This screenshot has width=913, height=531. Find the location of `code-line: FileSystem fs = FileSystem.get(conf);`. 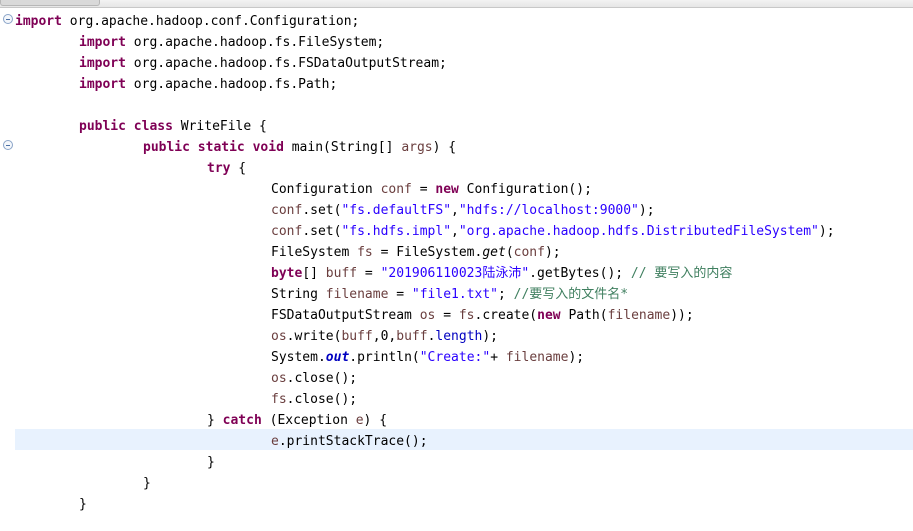

code-line: FileSystem fs = FileSystem.get(conf); is located at coordinates (416, 252).